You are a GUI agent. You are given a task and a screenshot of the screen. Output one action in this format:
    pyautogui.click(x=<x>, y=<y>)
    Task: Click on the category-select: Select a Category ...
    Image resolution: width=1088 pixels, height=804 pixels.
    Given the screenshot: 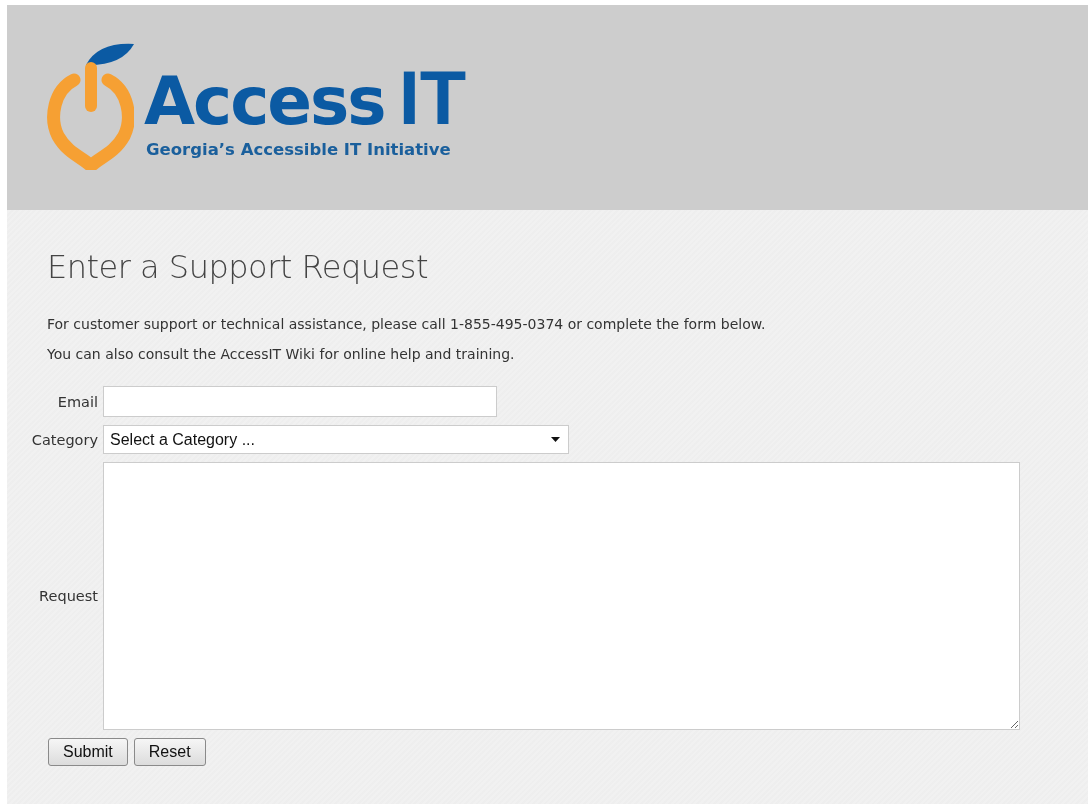 What is the action you would take?
    pyautogui.click(x=336, y=439)
    